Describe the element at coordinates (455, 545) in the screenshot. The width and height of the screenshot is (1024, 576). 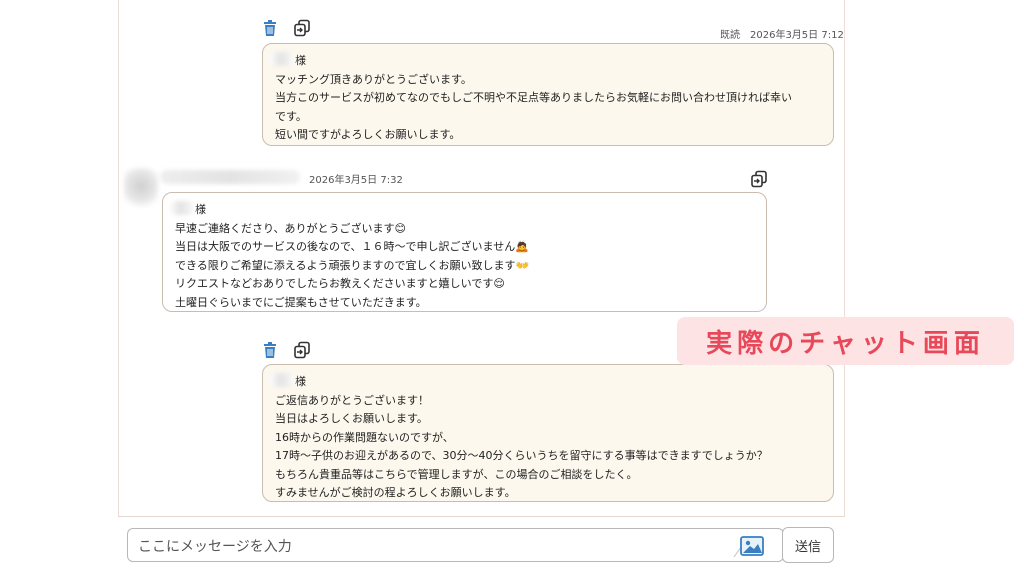
I see `message-input: ここにメッセージを入力` at that location.